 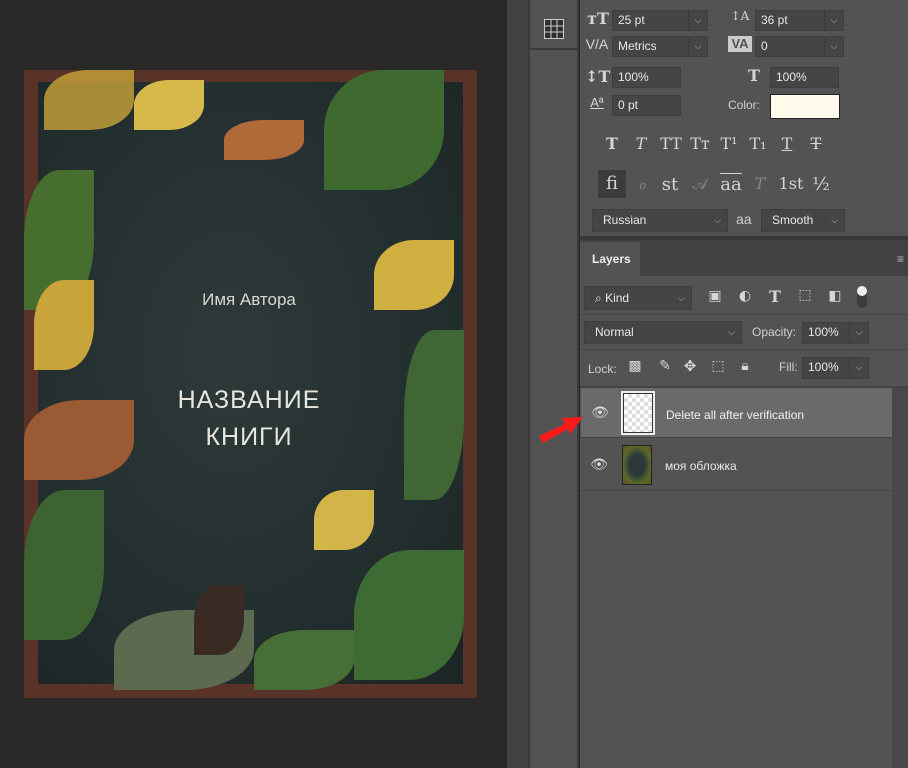 I want to click on language-value: Russian, so click(x=625, y=220).